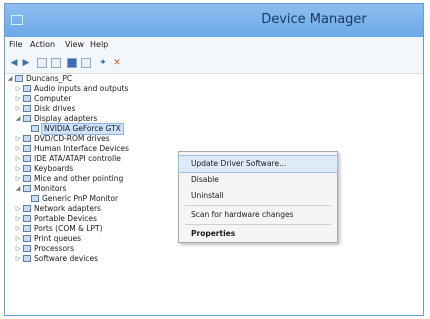  I want to click on menu-view: View, so click(74, 44).